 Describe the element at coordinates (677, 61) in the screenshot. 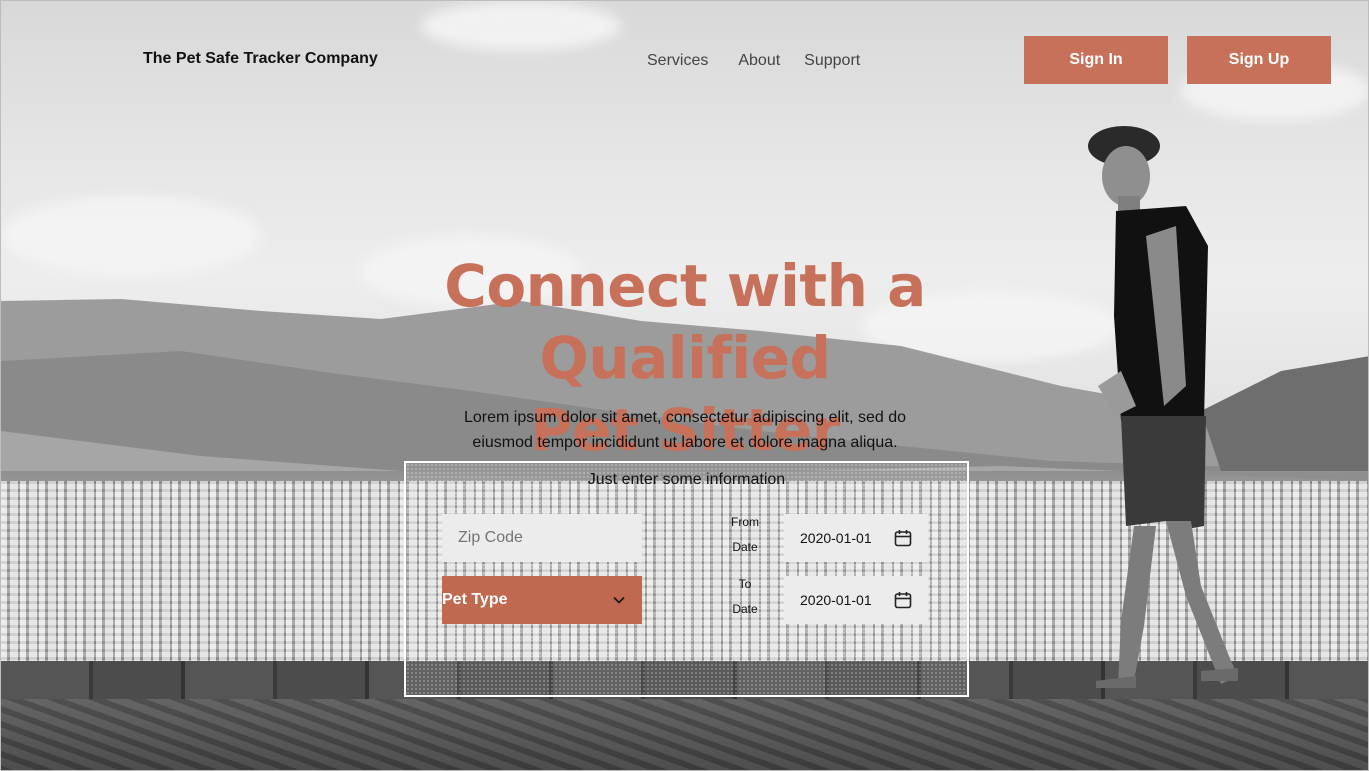

I see `nav-services: Services` at that location.